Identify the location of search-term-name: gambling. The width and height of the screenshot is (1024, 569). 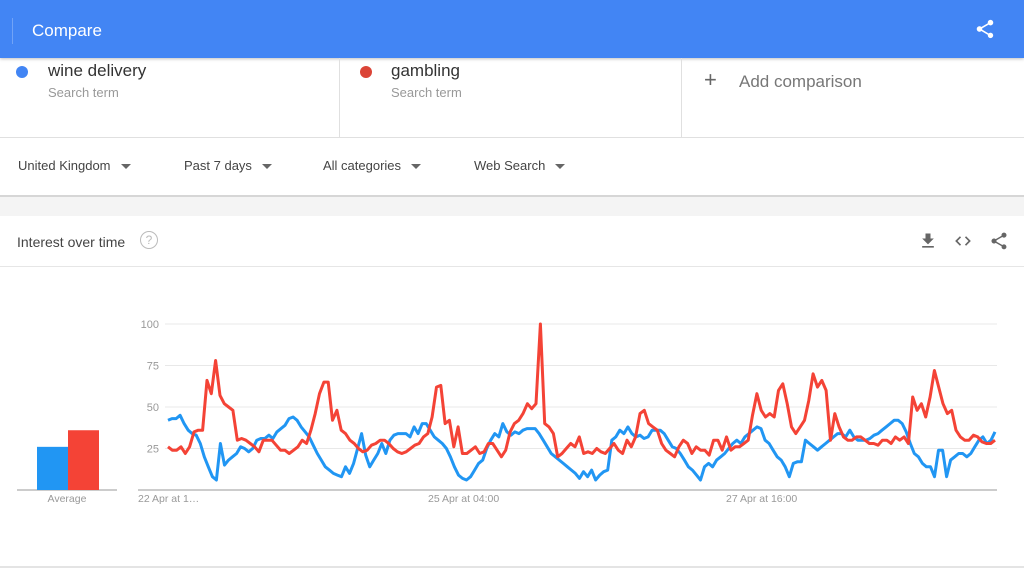
(425, 70).